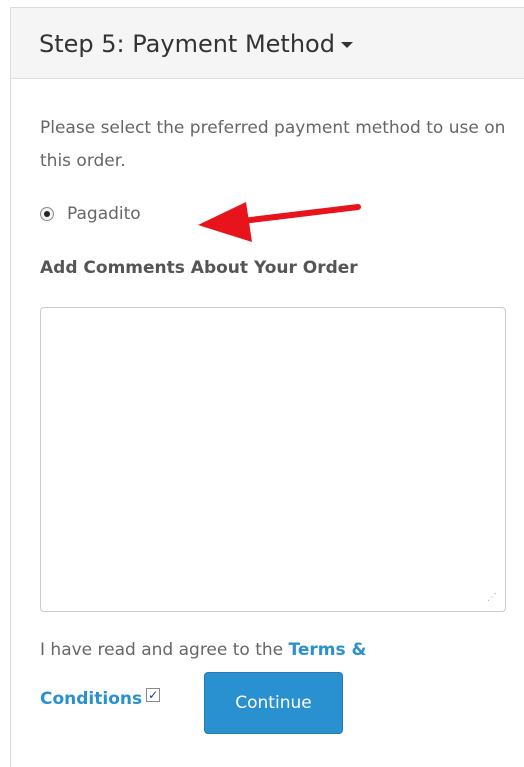  I want to click on panel-title: Step 5: Payment Method, so click(196, 44).